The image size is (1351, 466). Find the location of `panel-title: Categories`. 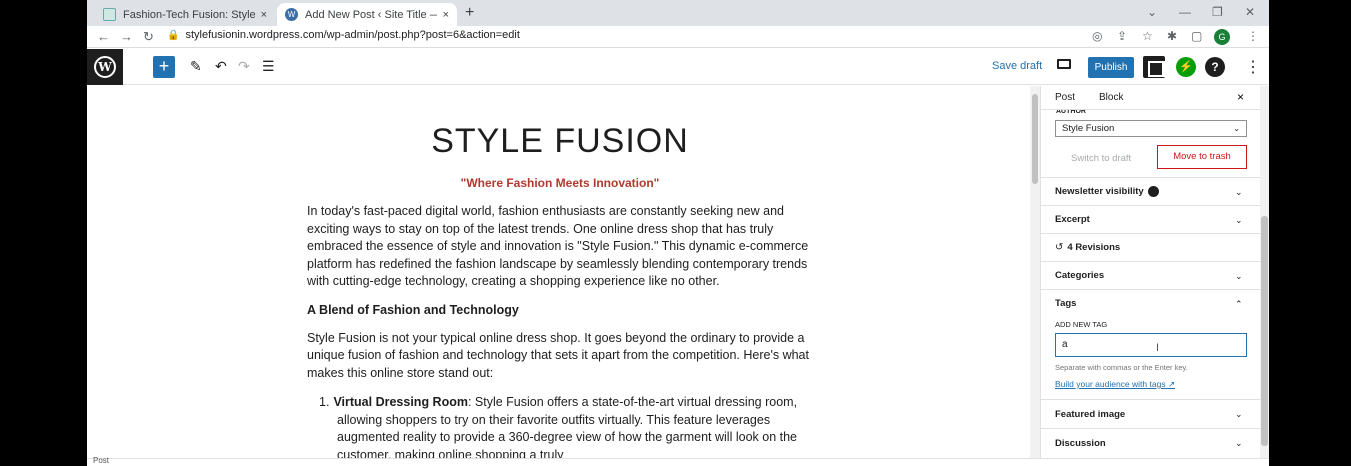

panel-title: Categories is located at coordinates (1080, 275).